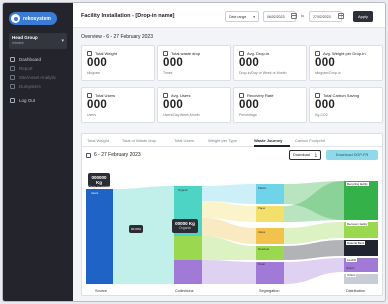  Describe the element at coordinates (276, 17) in the screenshot. I see `date-from-value: 06/02/2023` at that location.